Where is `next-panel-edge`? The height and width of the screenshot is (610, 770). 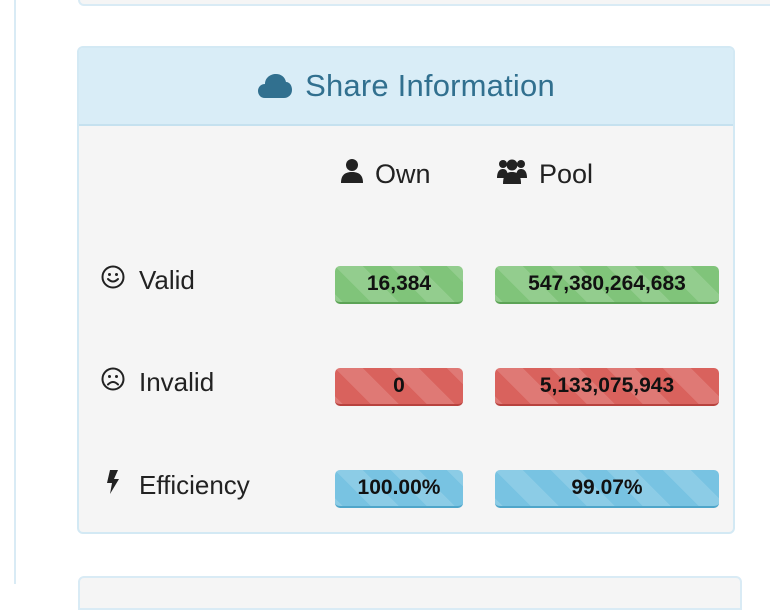
next-panel-edge is located at coordinates (410, 593).